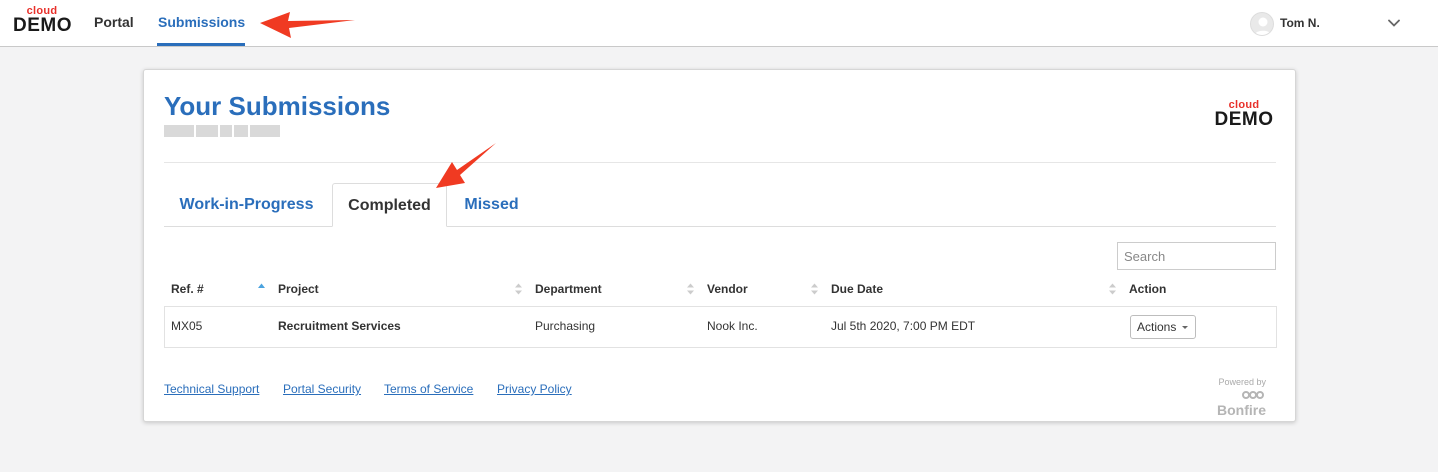  I want to click on footer-link-technical-support: Technical Support, so click(211, 389).